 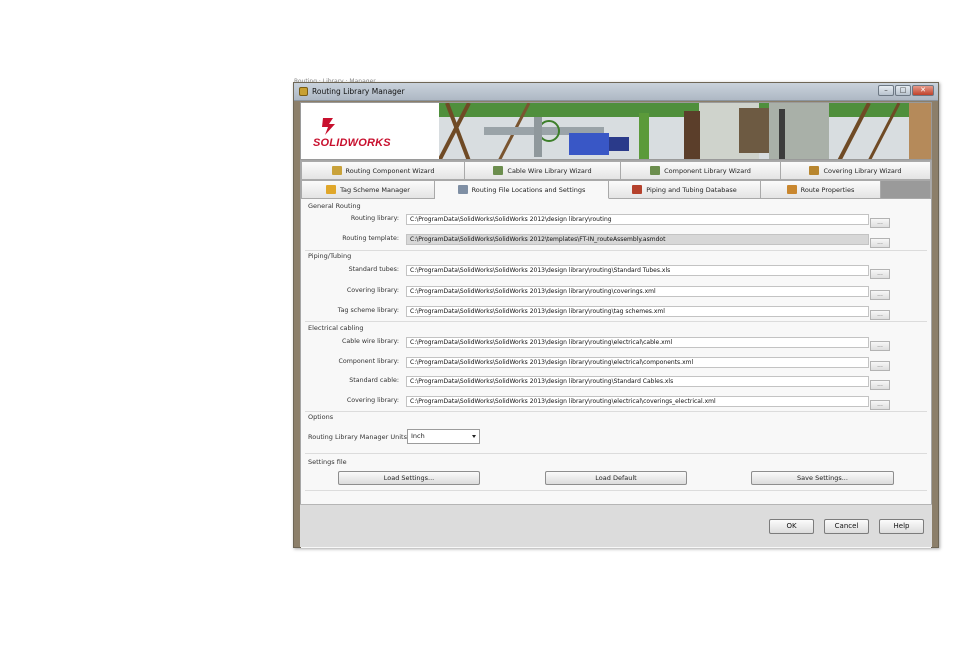 What do you see at coordinates (358, 91) in the screenshot?
I see `window-title: Routing Library Manager` at bounding box center [358, 91].